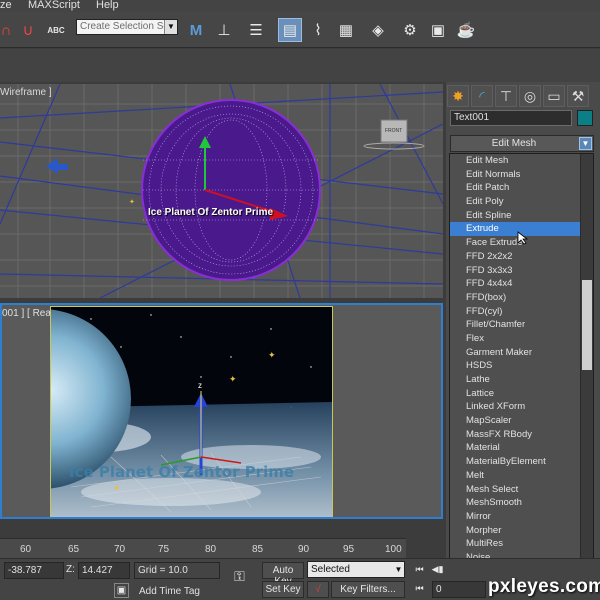  I want to click on align-icon: ⊥, so click(224, 30).